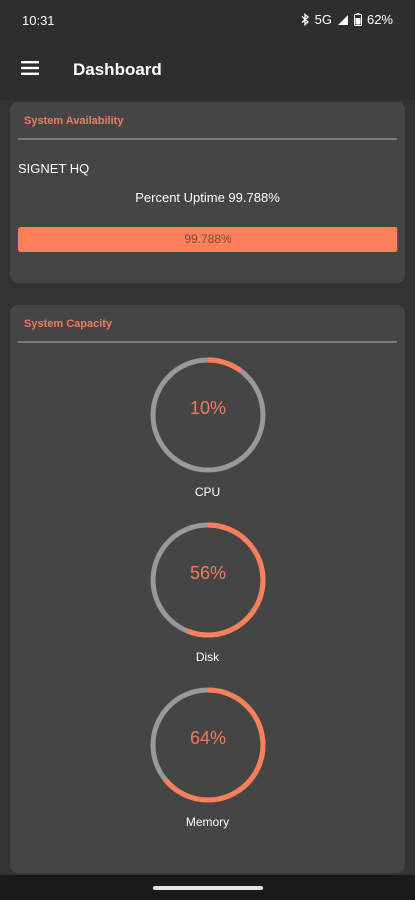 This screenshot has height=900, width=415. Describe the element at coordinates (207, 492) in the screenshot. I see `cpu-gauge-label: CPU` at that location.